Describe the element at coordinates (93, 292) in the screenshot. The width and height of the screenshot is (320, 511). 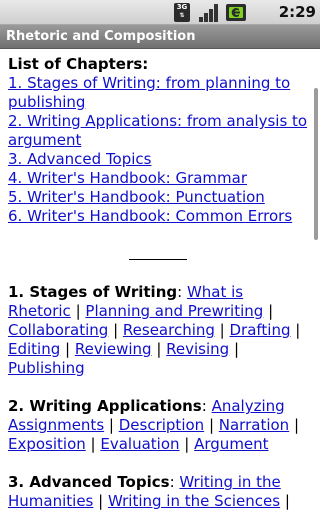
I see `section-title: 1. Stages of Writing` at that location.